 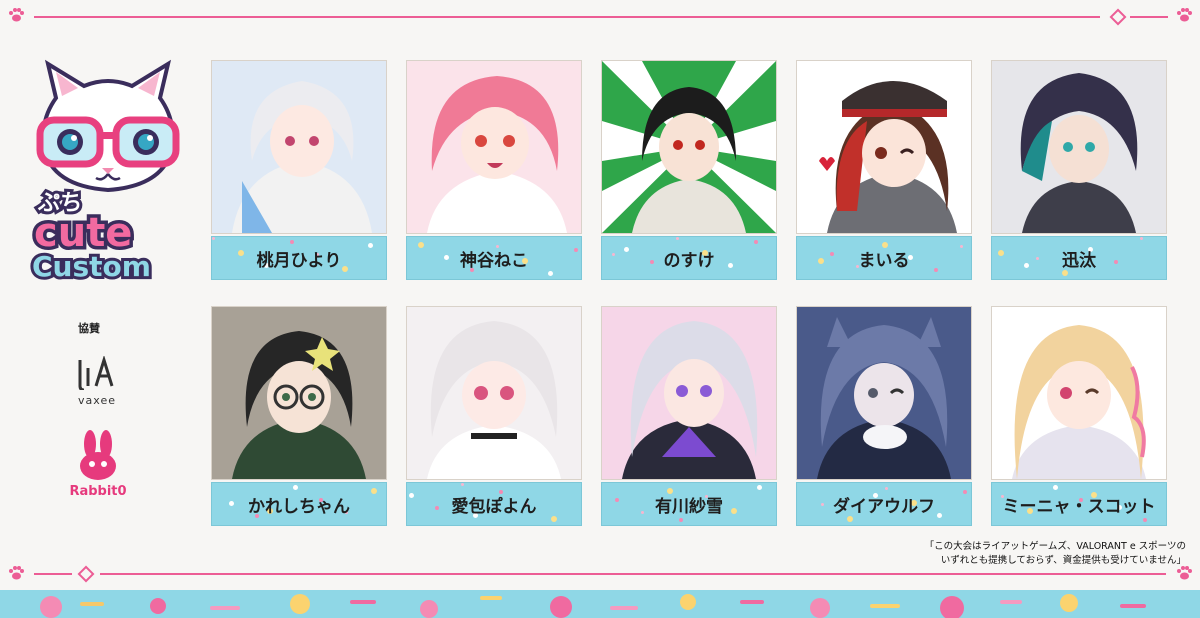 I want to click on player-name-bar: 神谷ねこ, so click(x=494, y=258).